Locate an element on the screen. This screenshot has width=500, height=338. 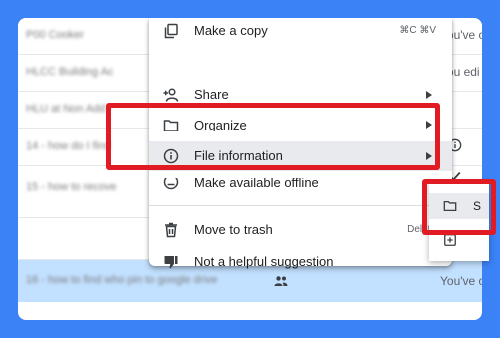
file-name: HLU at Non Add is located at coordinates (66, 109).